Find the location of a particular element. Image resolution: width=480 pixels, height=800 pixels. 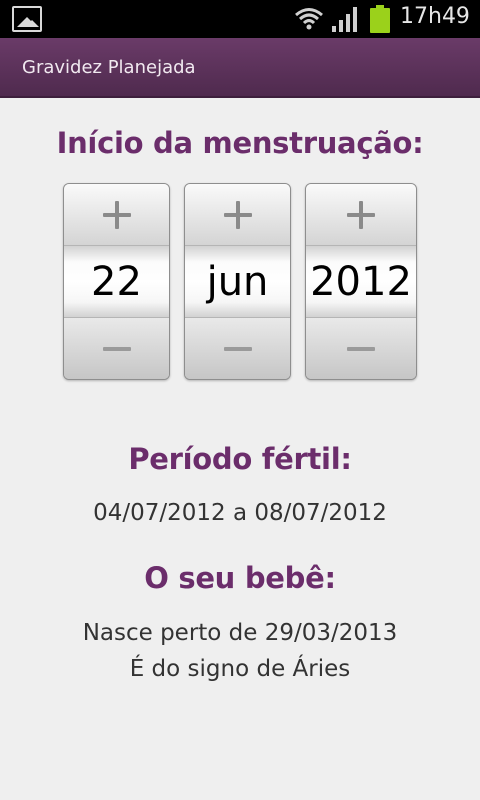

day-increment-button is located at coordinates (116, 215).